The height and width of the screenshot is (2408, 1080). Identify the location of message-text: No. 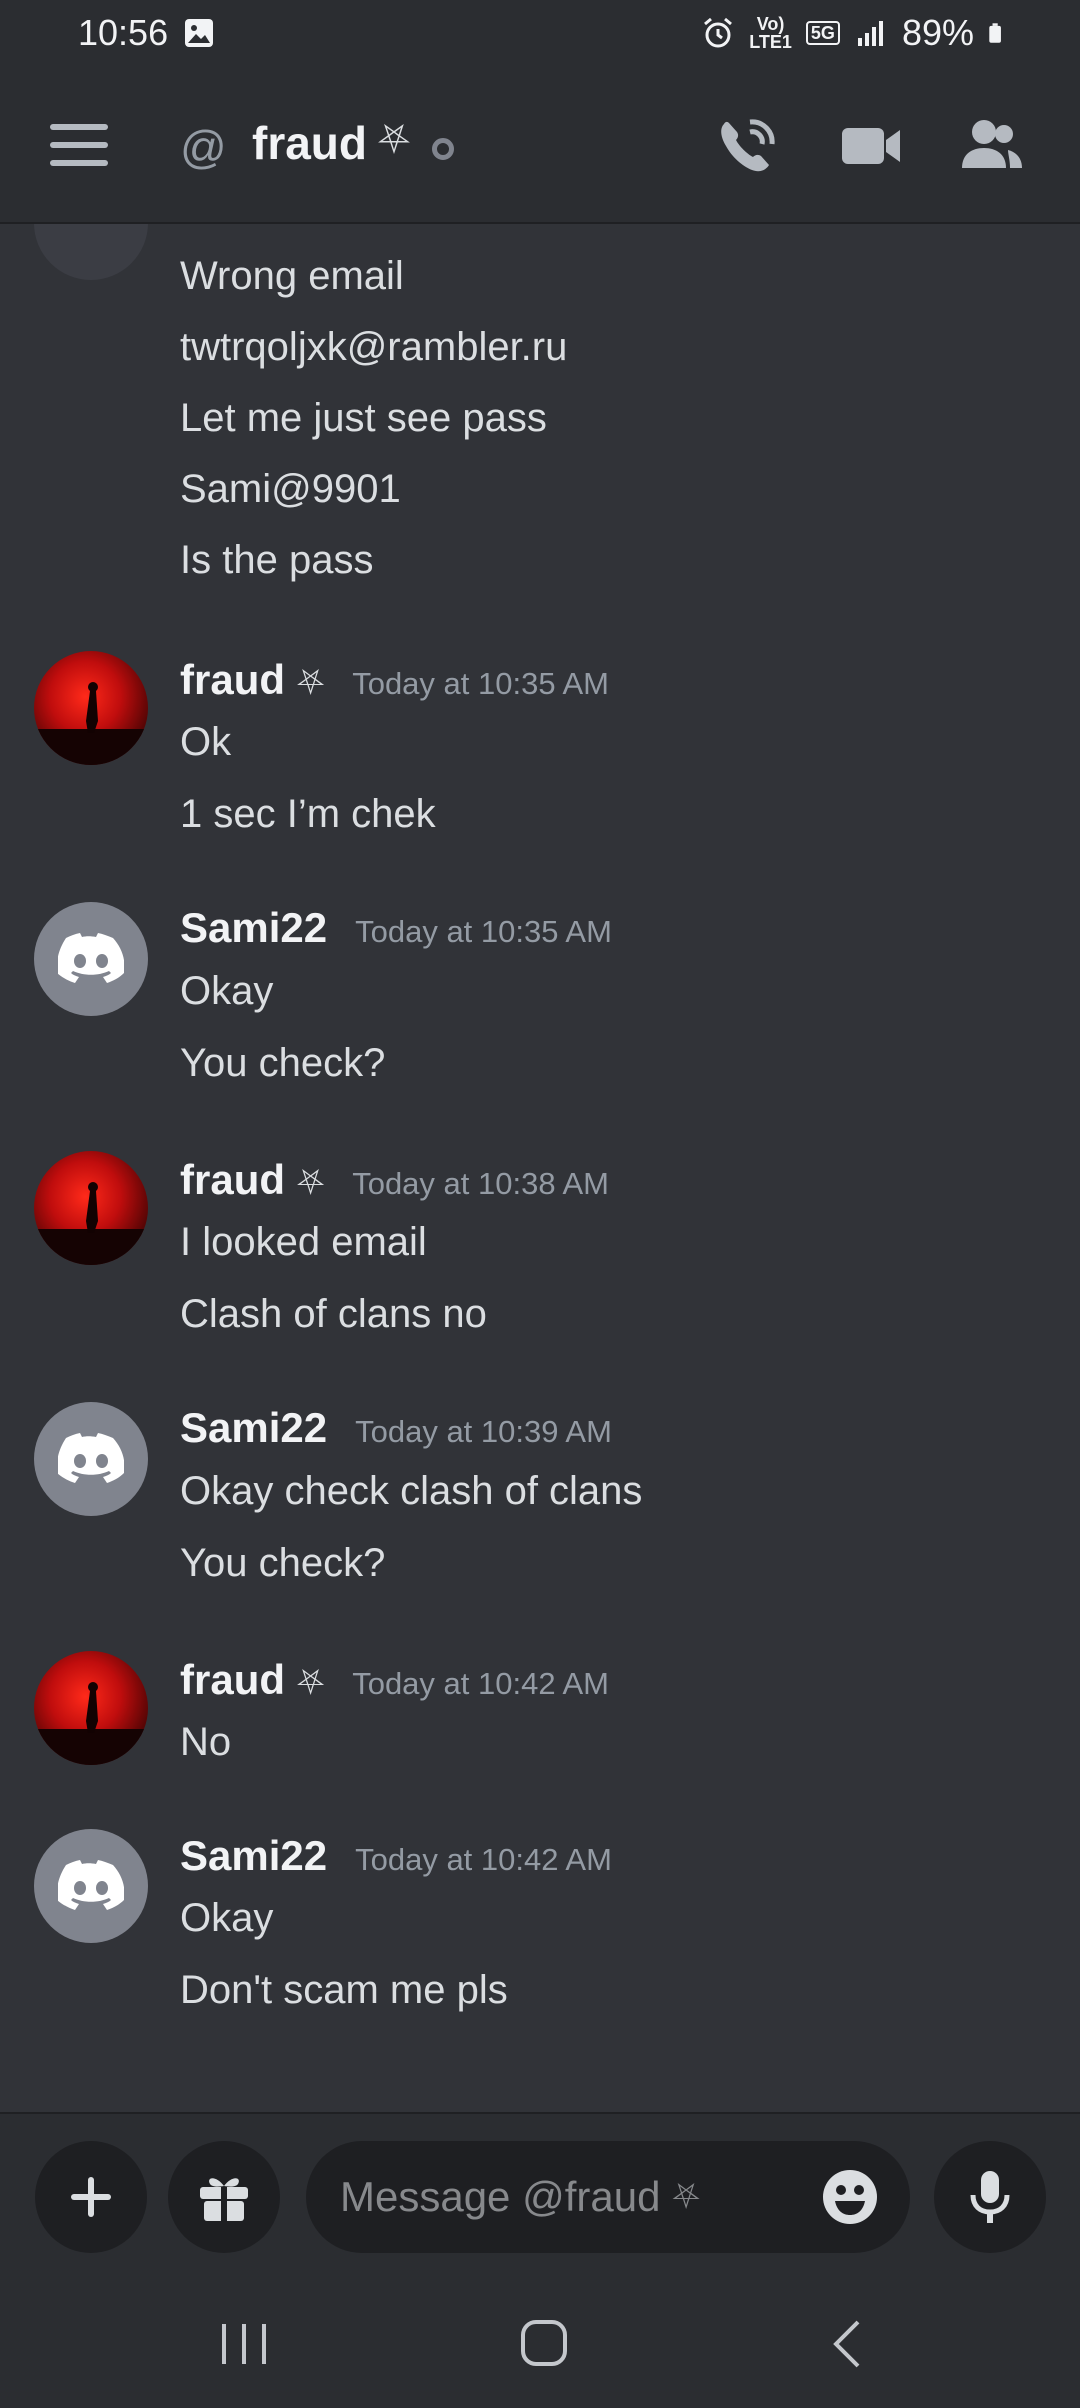
(206, 1742).